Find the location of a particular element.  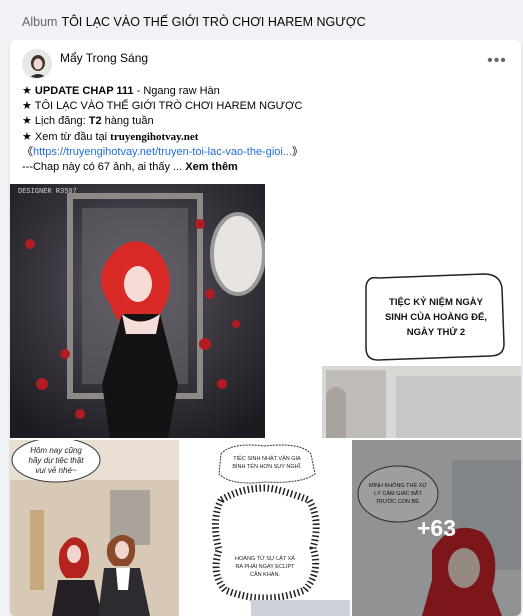

schedule-day: T2 is located at coordinates (95, 121).